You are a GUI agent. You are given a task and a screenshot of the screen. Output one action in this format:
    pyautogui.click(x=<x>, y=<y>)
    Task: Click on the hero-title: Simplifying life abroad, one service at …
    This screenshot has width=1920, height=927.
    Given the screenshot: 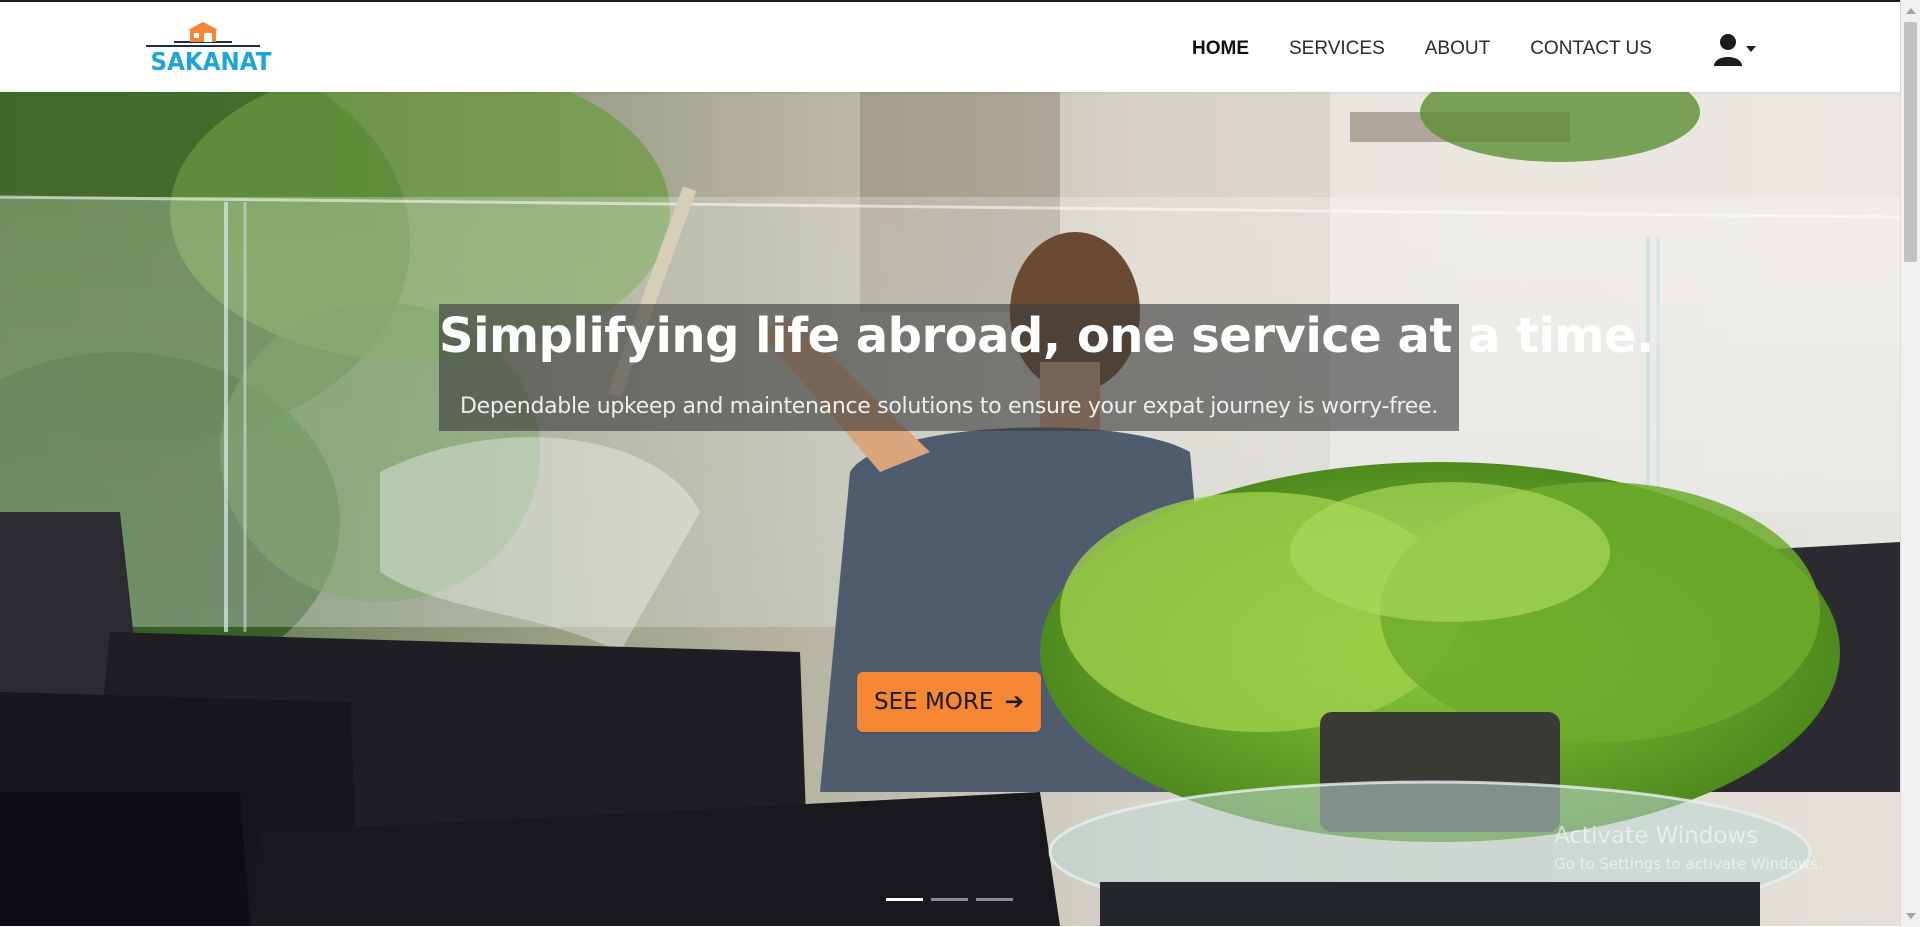 What is the action you would take?
    pyautogui.click(x=1046, y=336)
    